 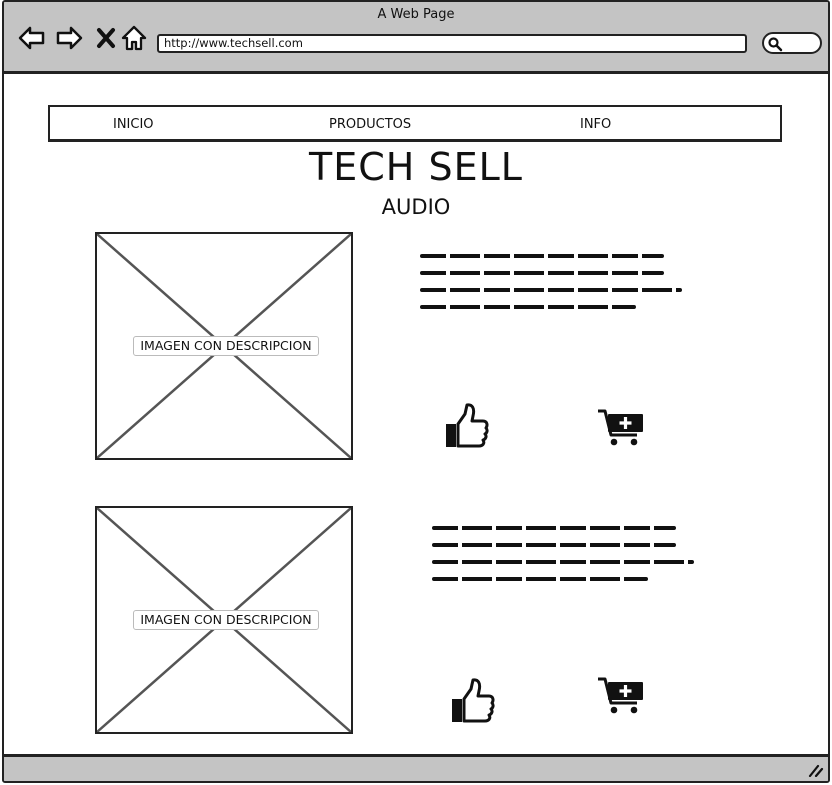 I want to click on search-box, so click(x=792, y=43).